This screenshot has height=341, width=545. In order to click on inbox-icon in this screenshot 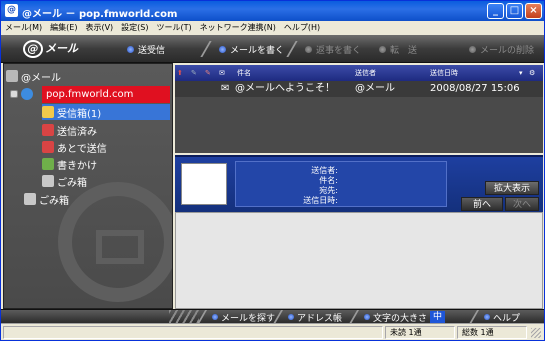, I will do `click(48, 112)`.